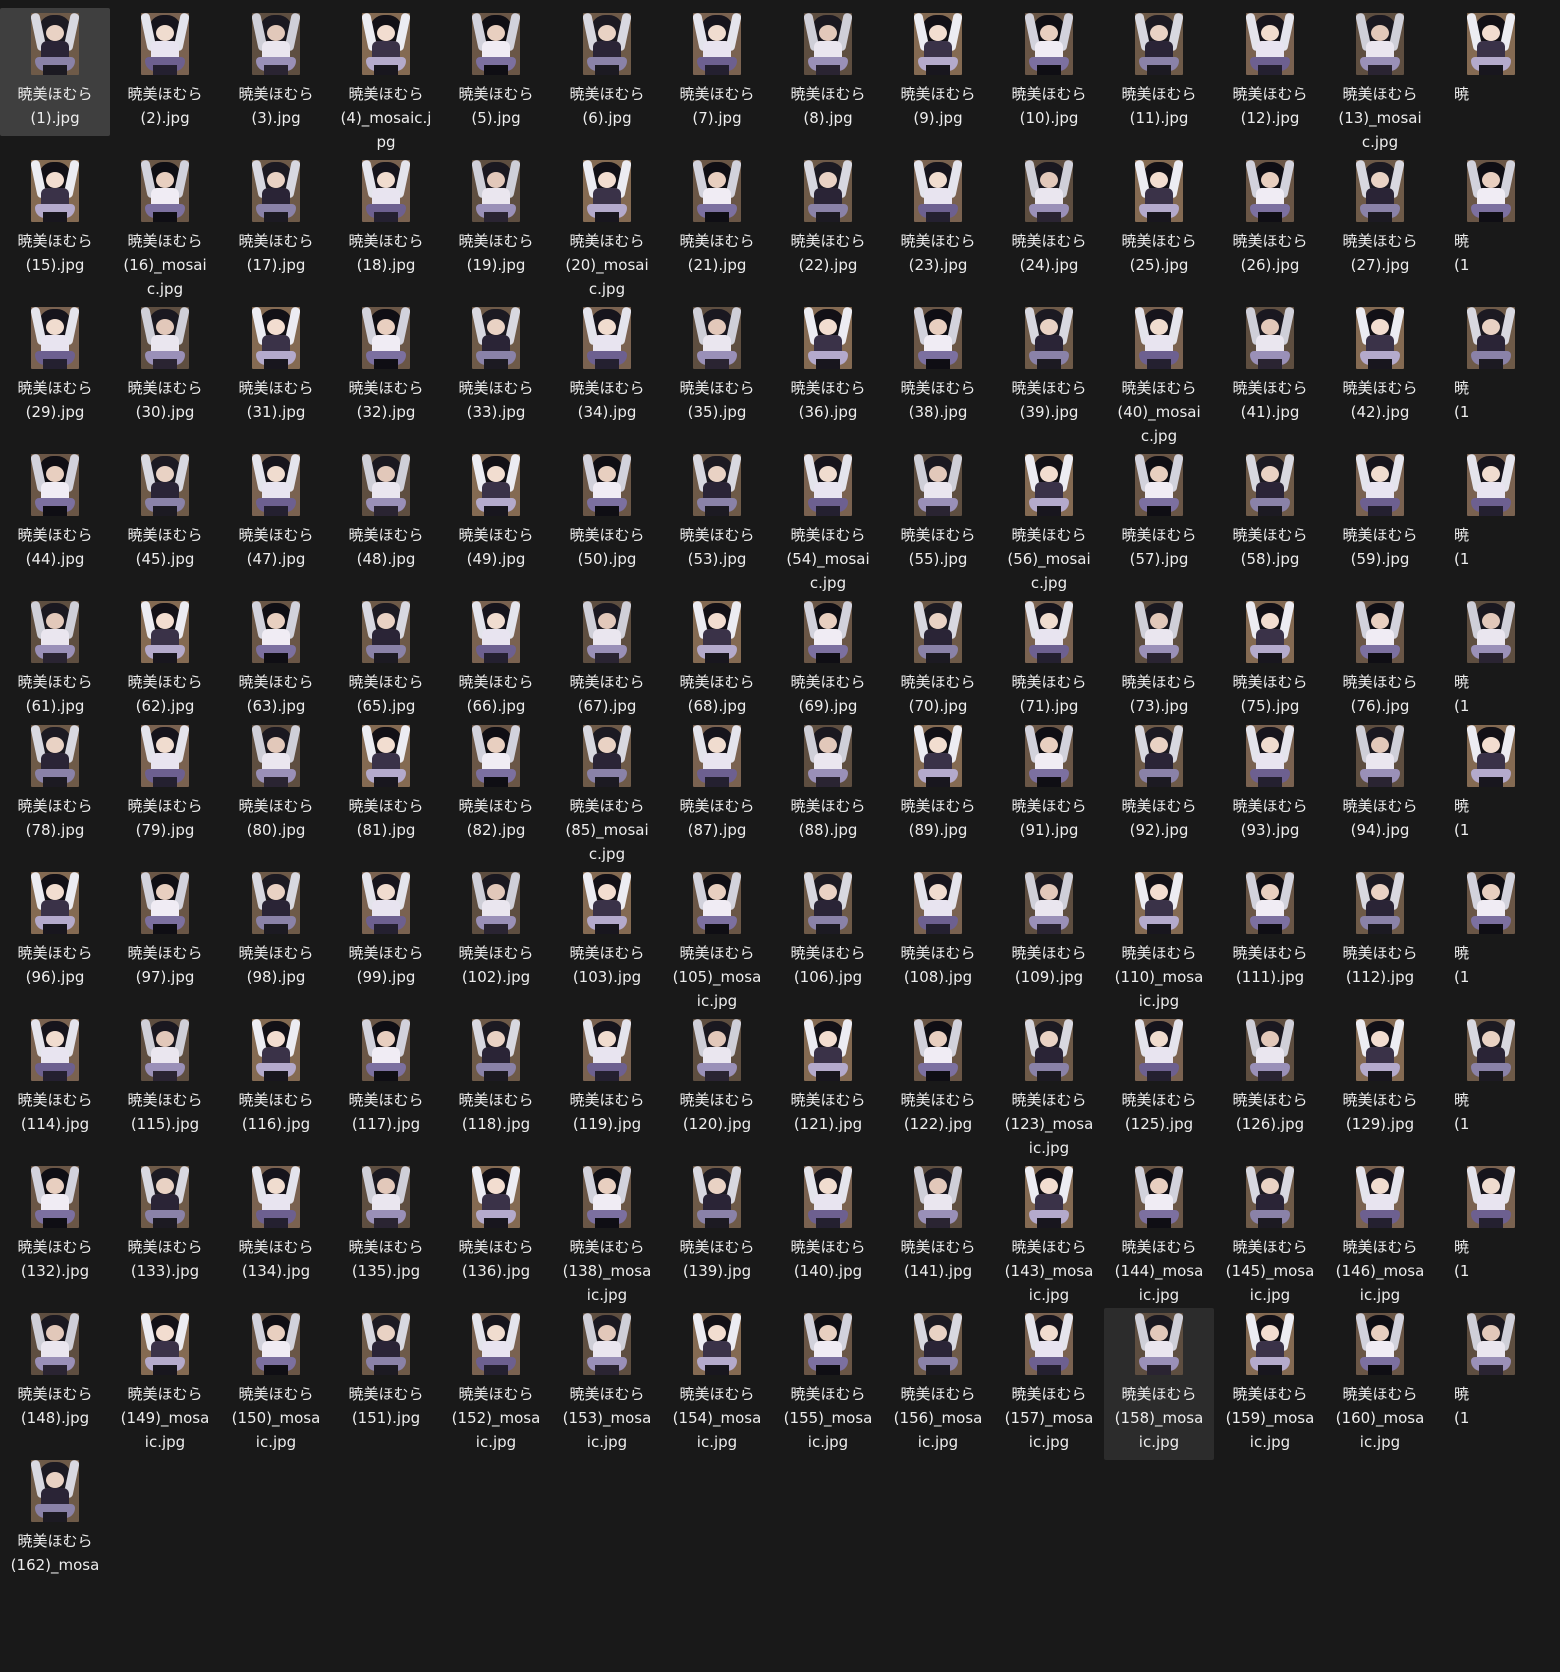 Image resolution: width=1560 pixels, height=1672 pixels. What do you see at coordinates (1159, 660) in the screenshot?
I see `file-item: 暁美ほむら (73).jpg` at bounding box center [1159, 660].